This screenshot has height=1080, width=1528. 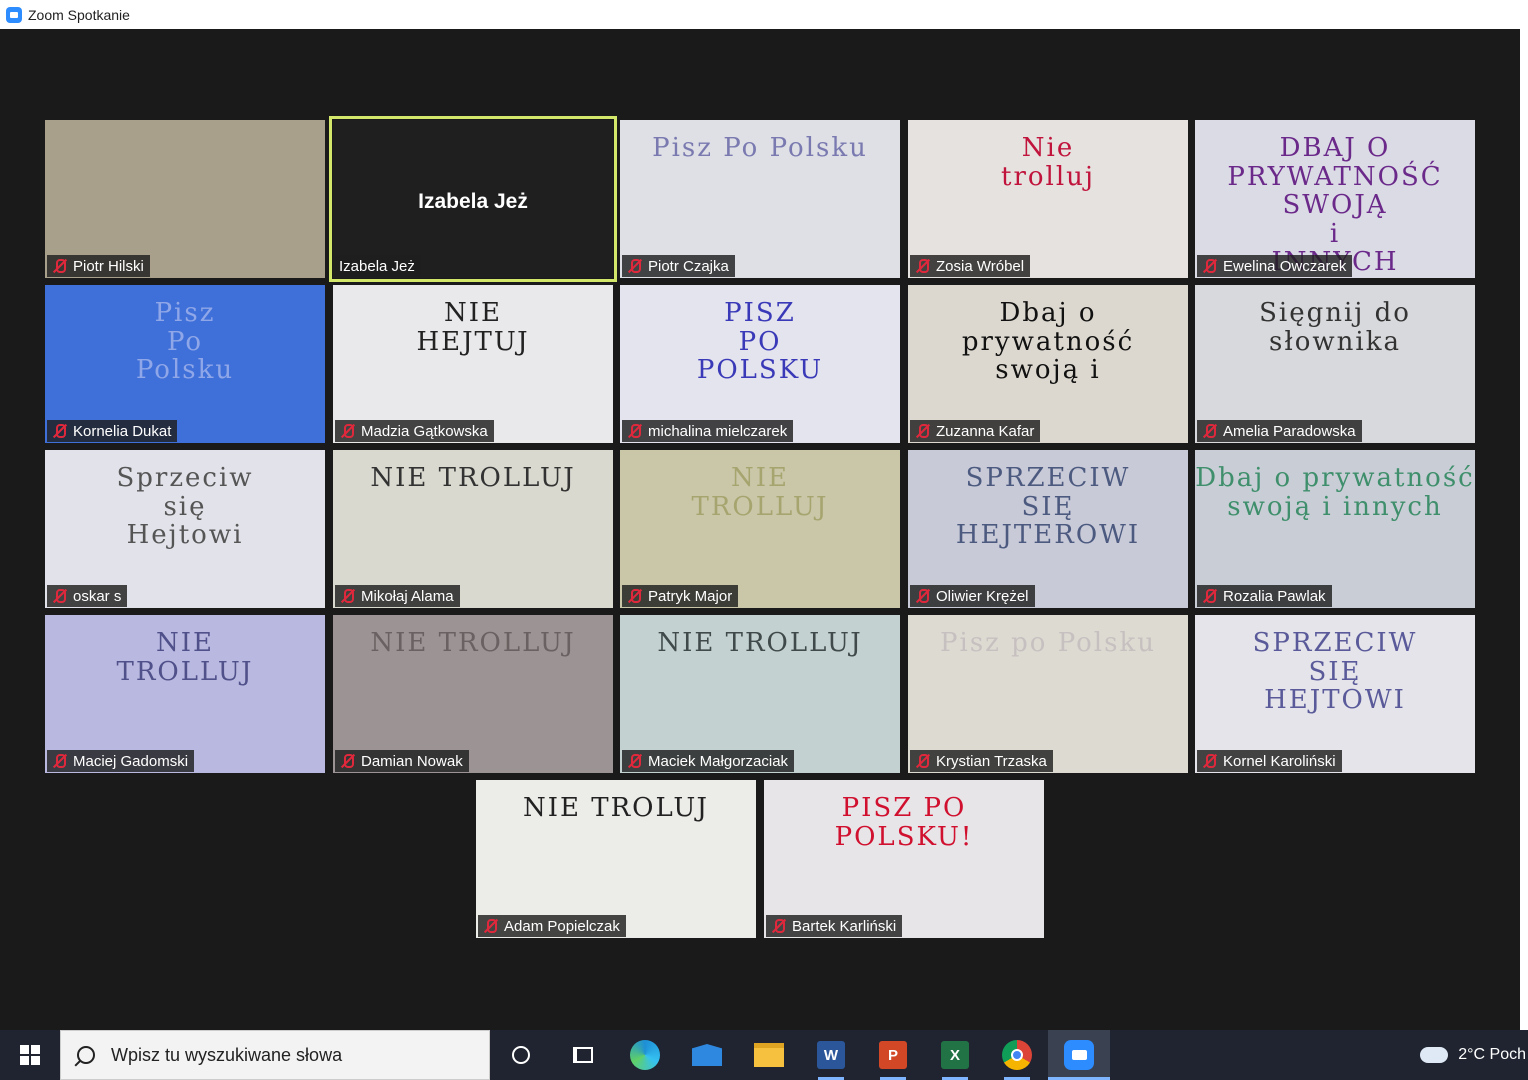 What do you see at coordinates (760, 342) in the screenshot?
I see `held-sign-text: PISZ PO POLSKU` at bounding box center [760, 342].